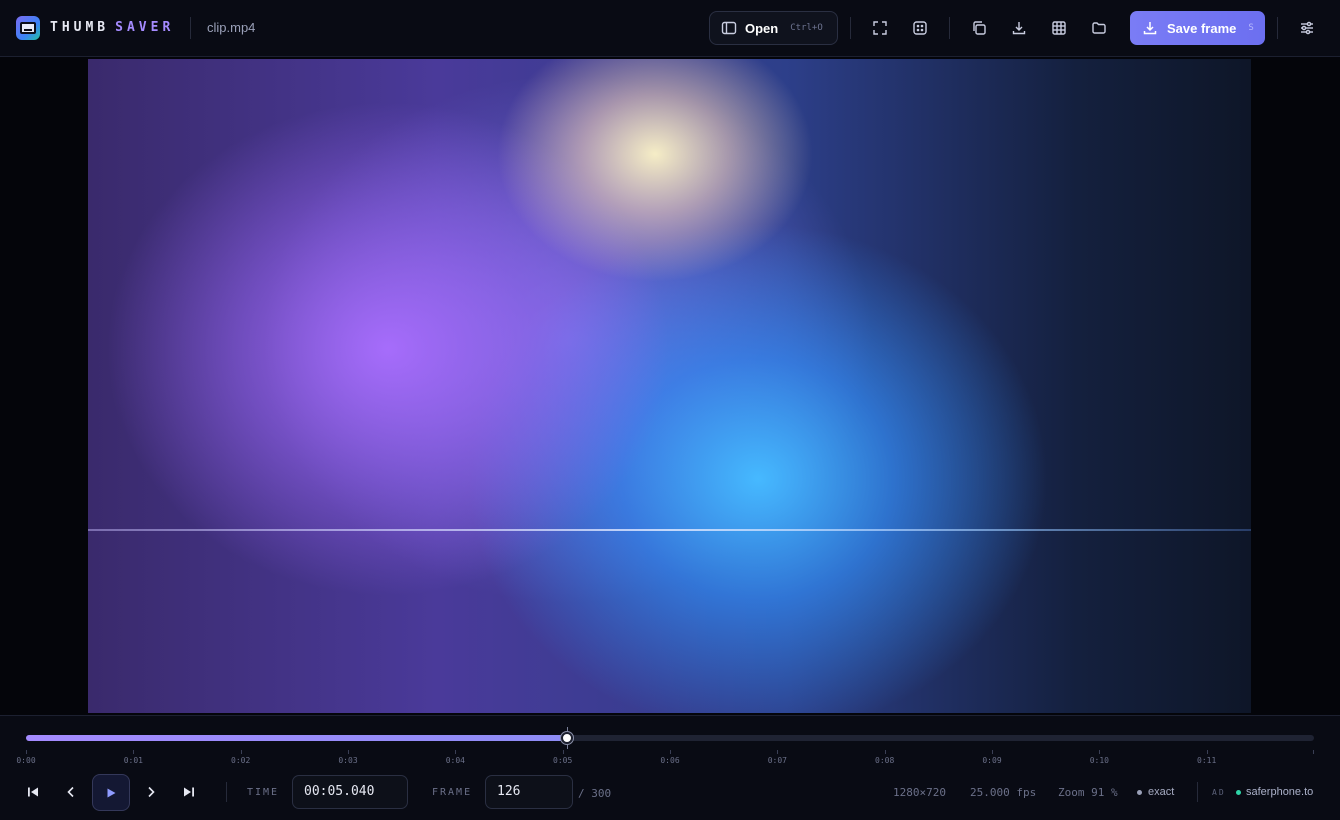 This screenshot has width=1340, height=820. What do you see at coordinates (80, 27) in the screenshot?
I see `brand-thumb: THUMB` at bounding box center [80, 27].